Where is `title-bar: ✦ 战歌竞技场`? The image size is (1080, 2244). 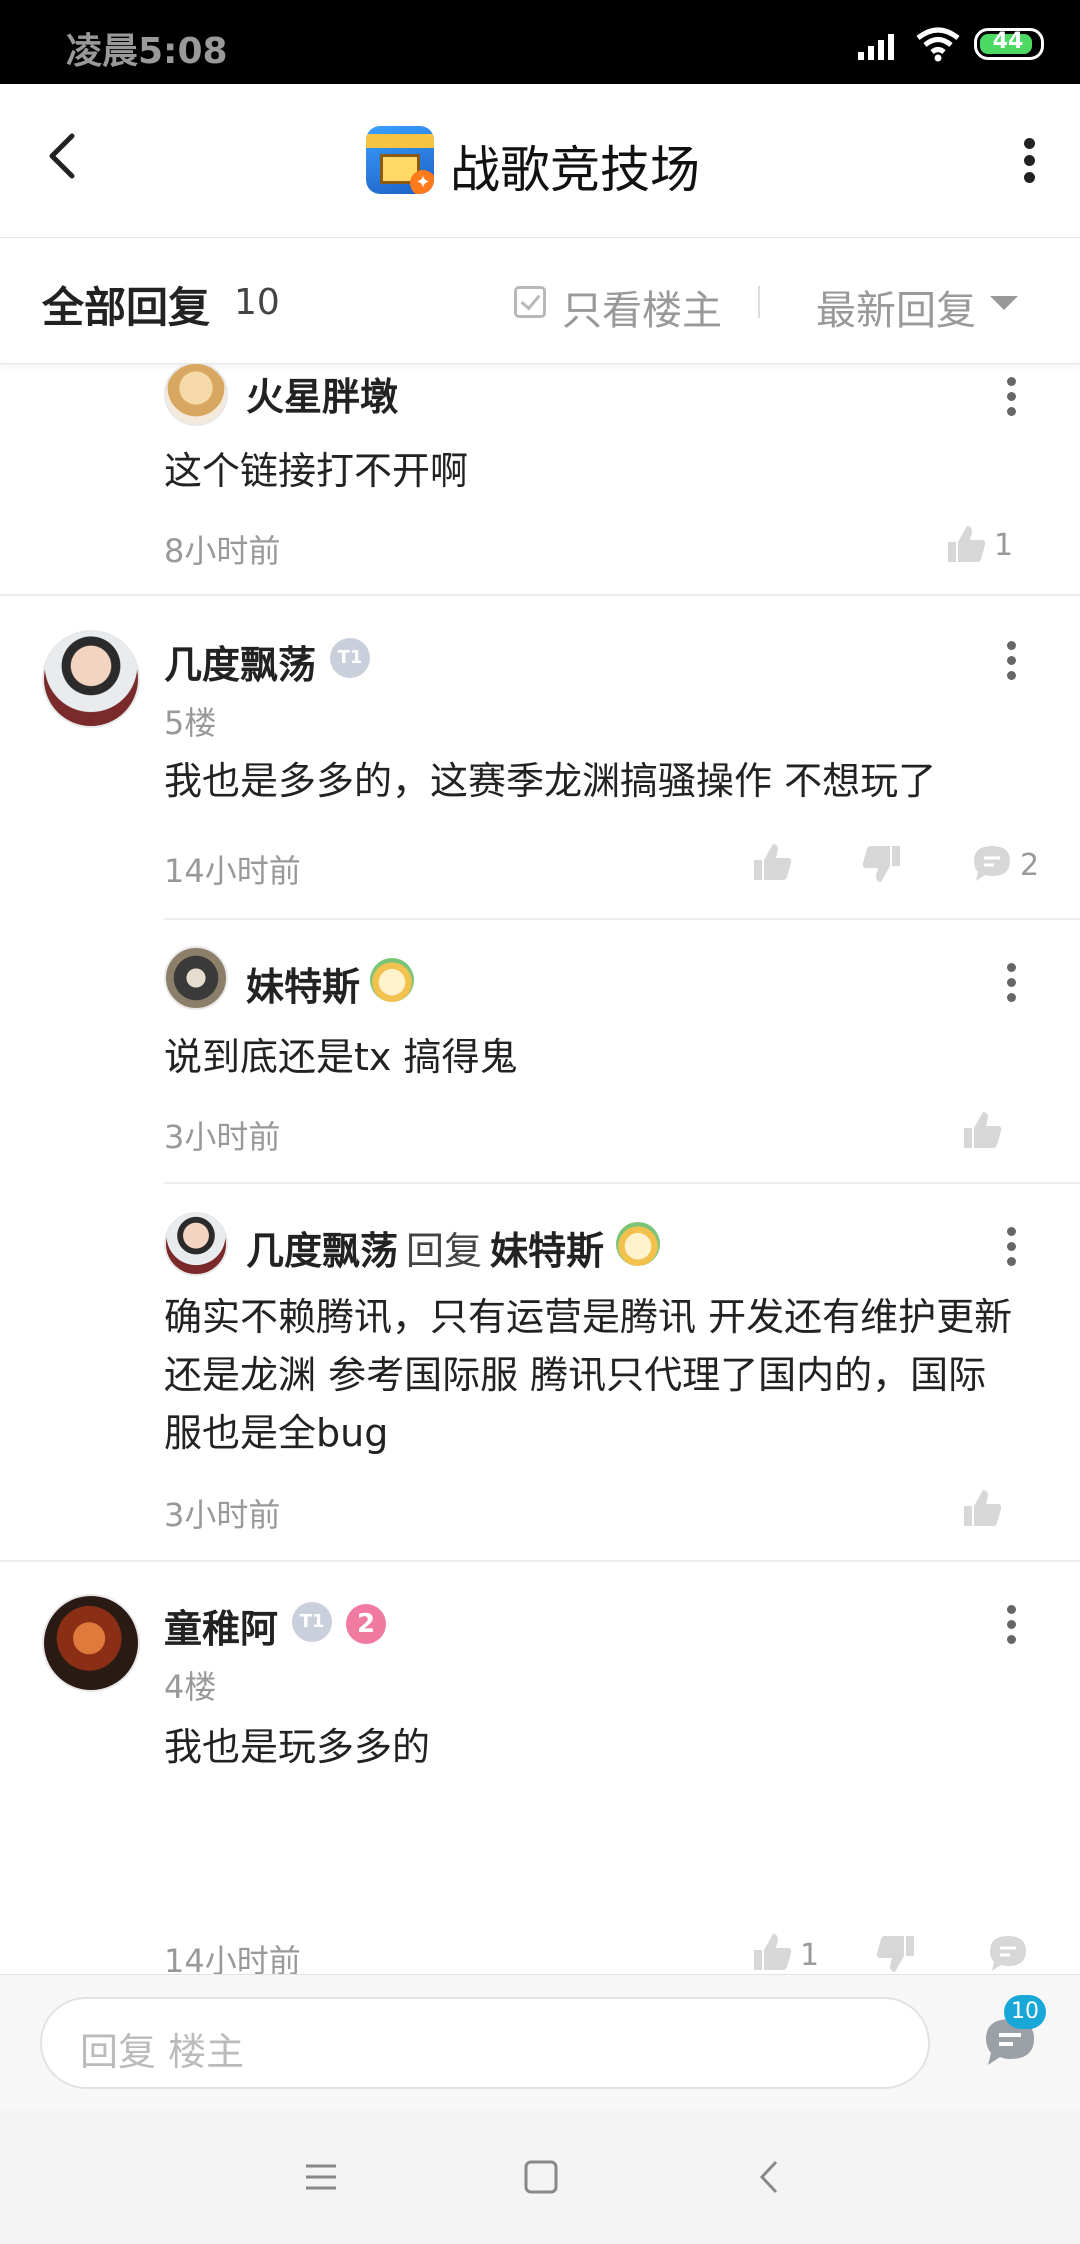 title-bar: ✦ 战歌竞技场 is located at coordinates (540, 161).